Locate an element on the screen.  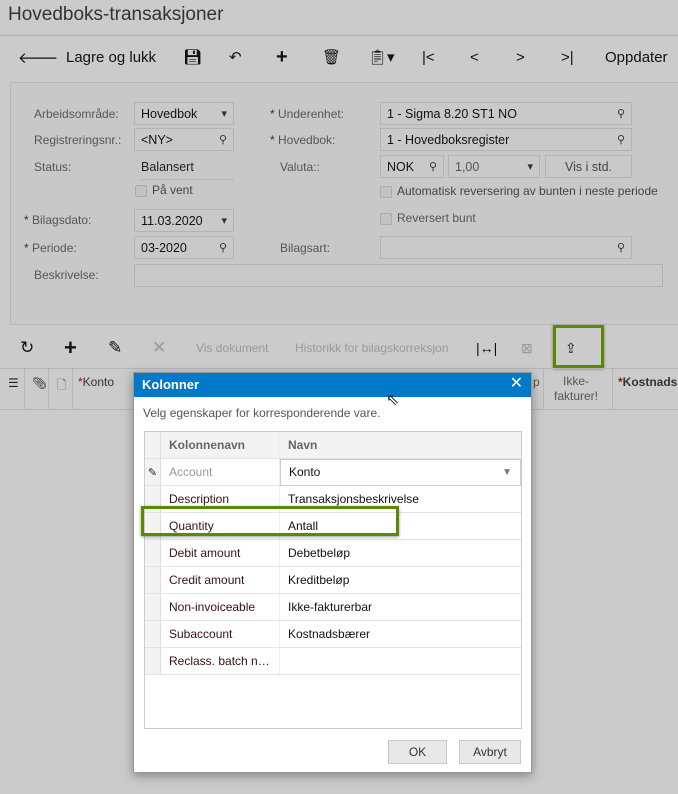
onhold-checkbox: På vent is located at coordinates (164, 190).